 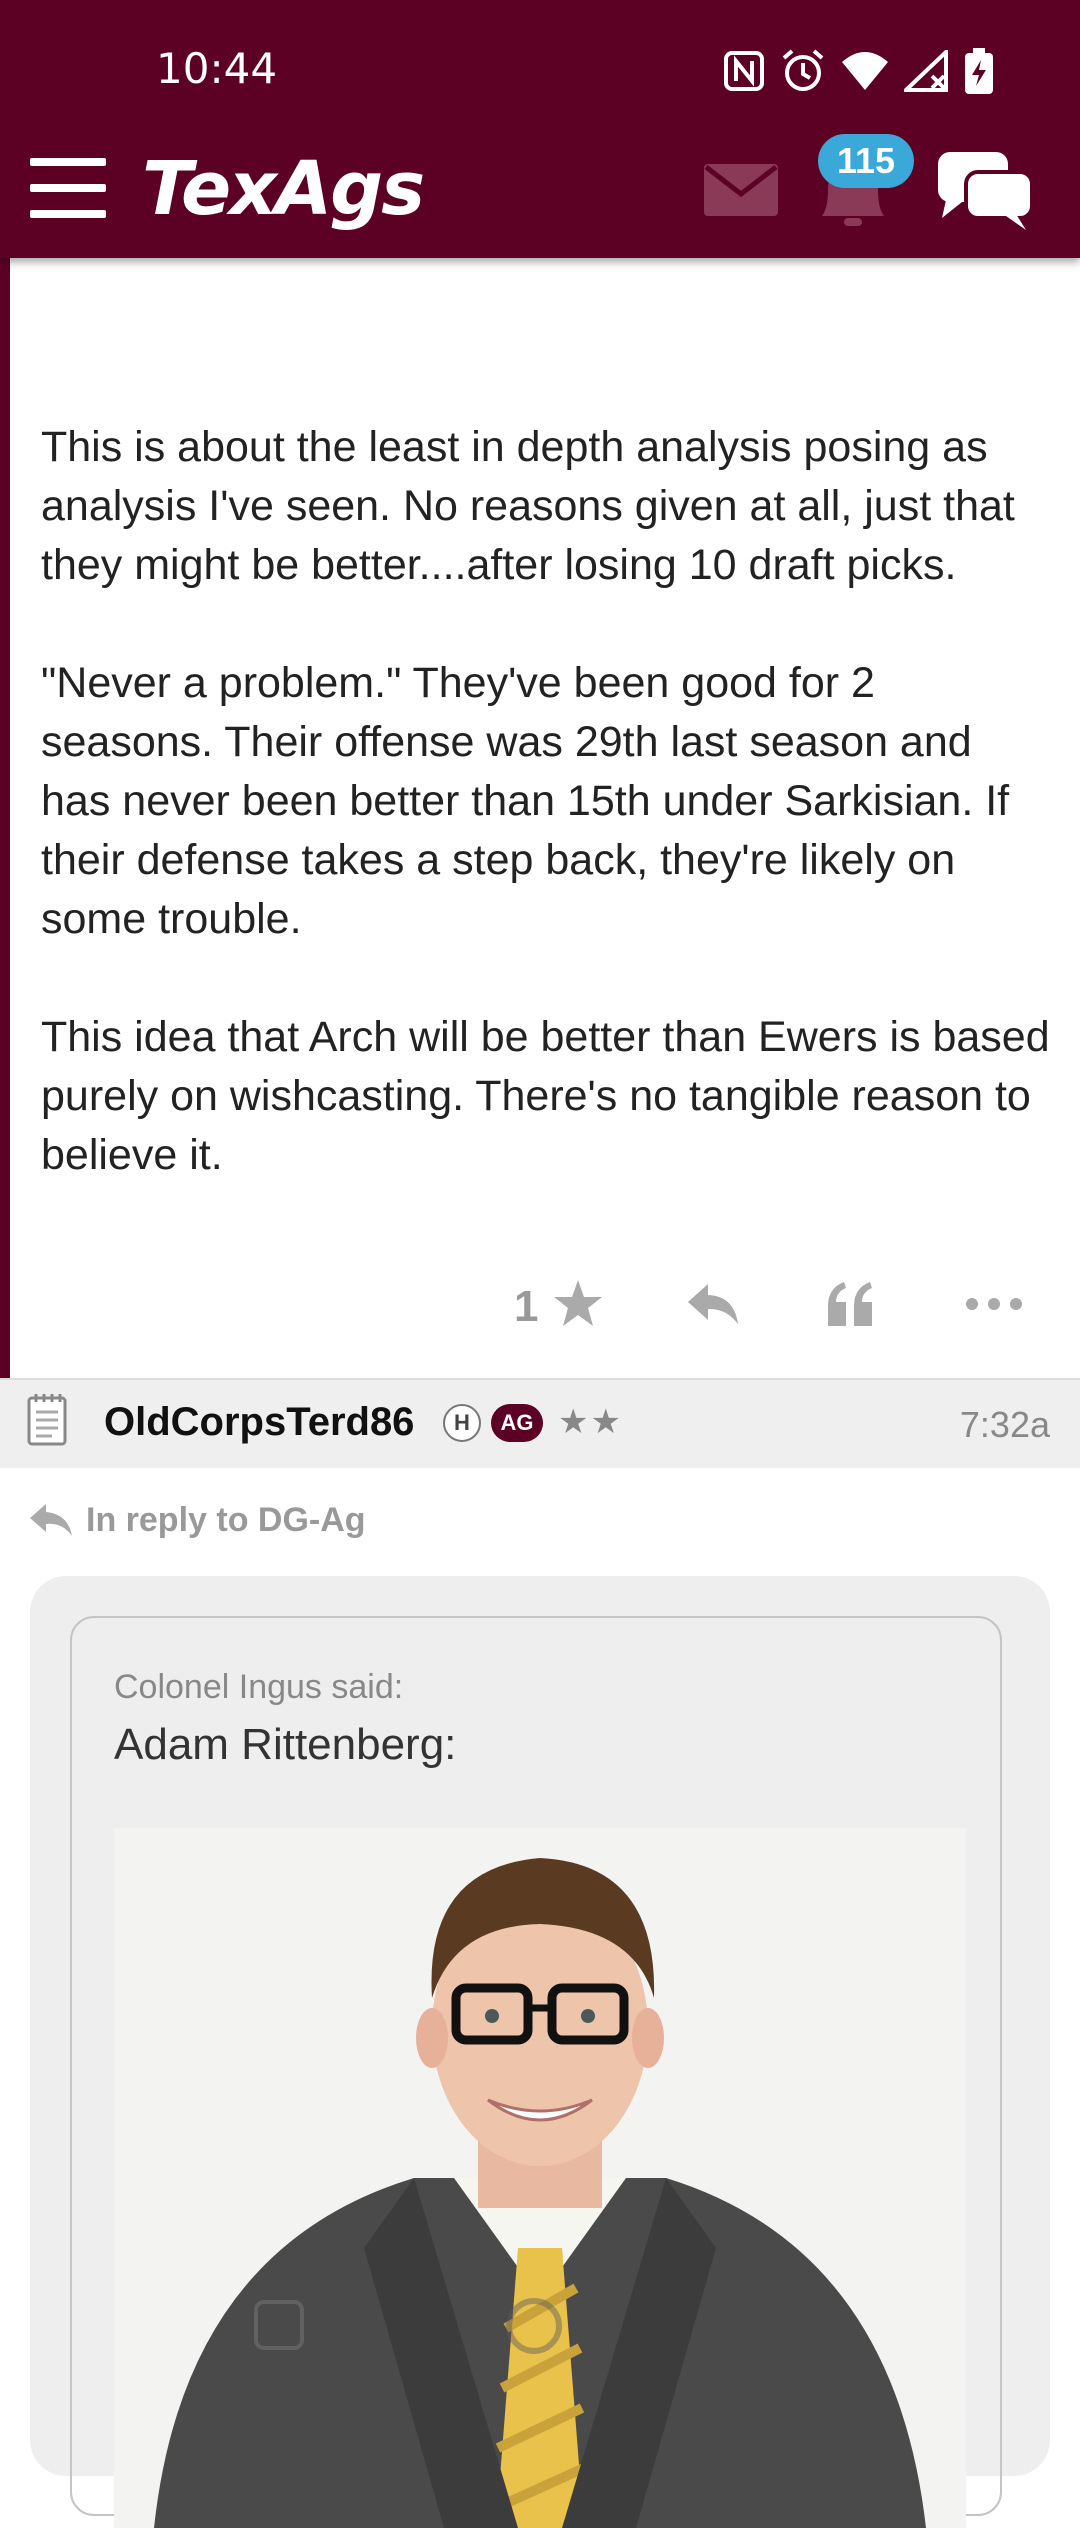 I want to click on nfc-icon, so click(x=744, y=71).